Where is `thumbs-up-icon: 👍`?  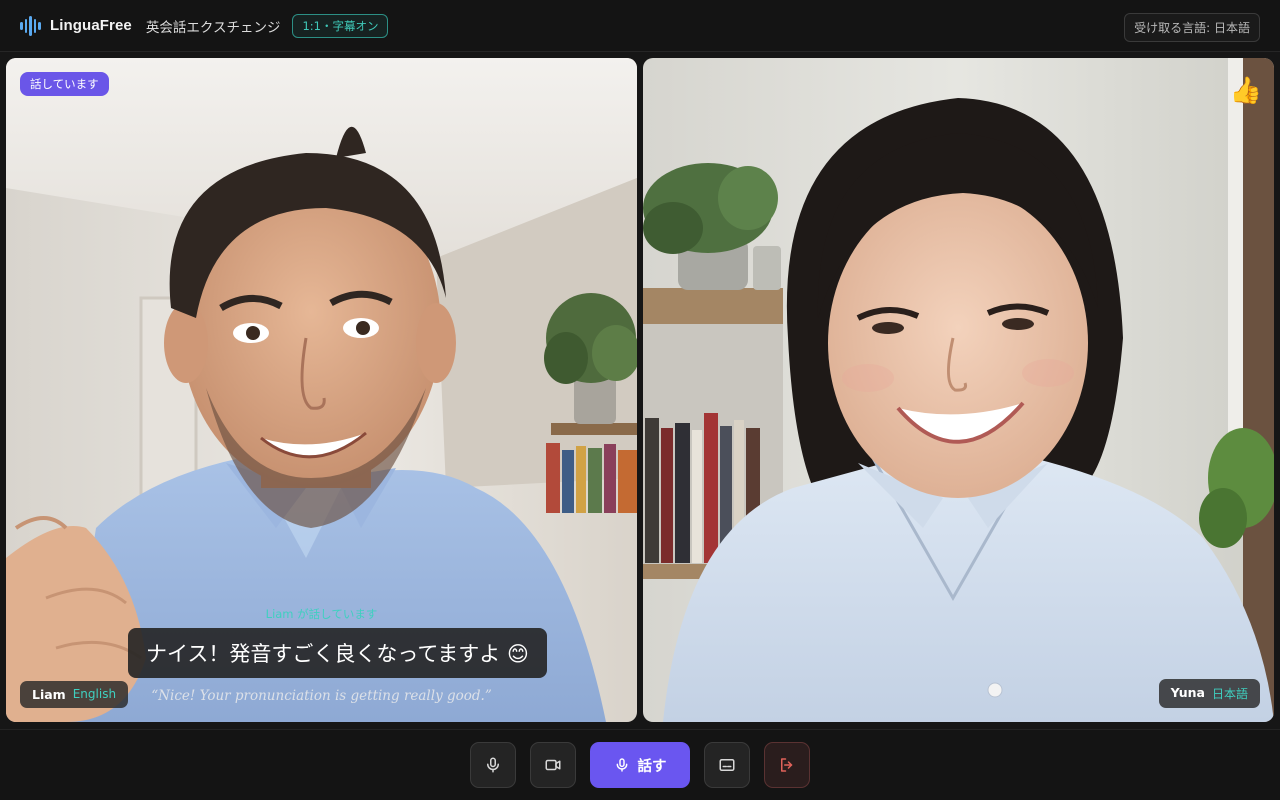
thumbs-up-icon: 👍 is located at coordinates (1245, 91).